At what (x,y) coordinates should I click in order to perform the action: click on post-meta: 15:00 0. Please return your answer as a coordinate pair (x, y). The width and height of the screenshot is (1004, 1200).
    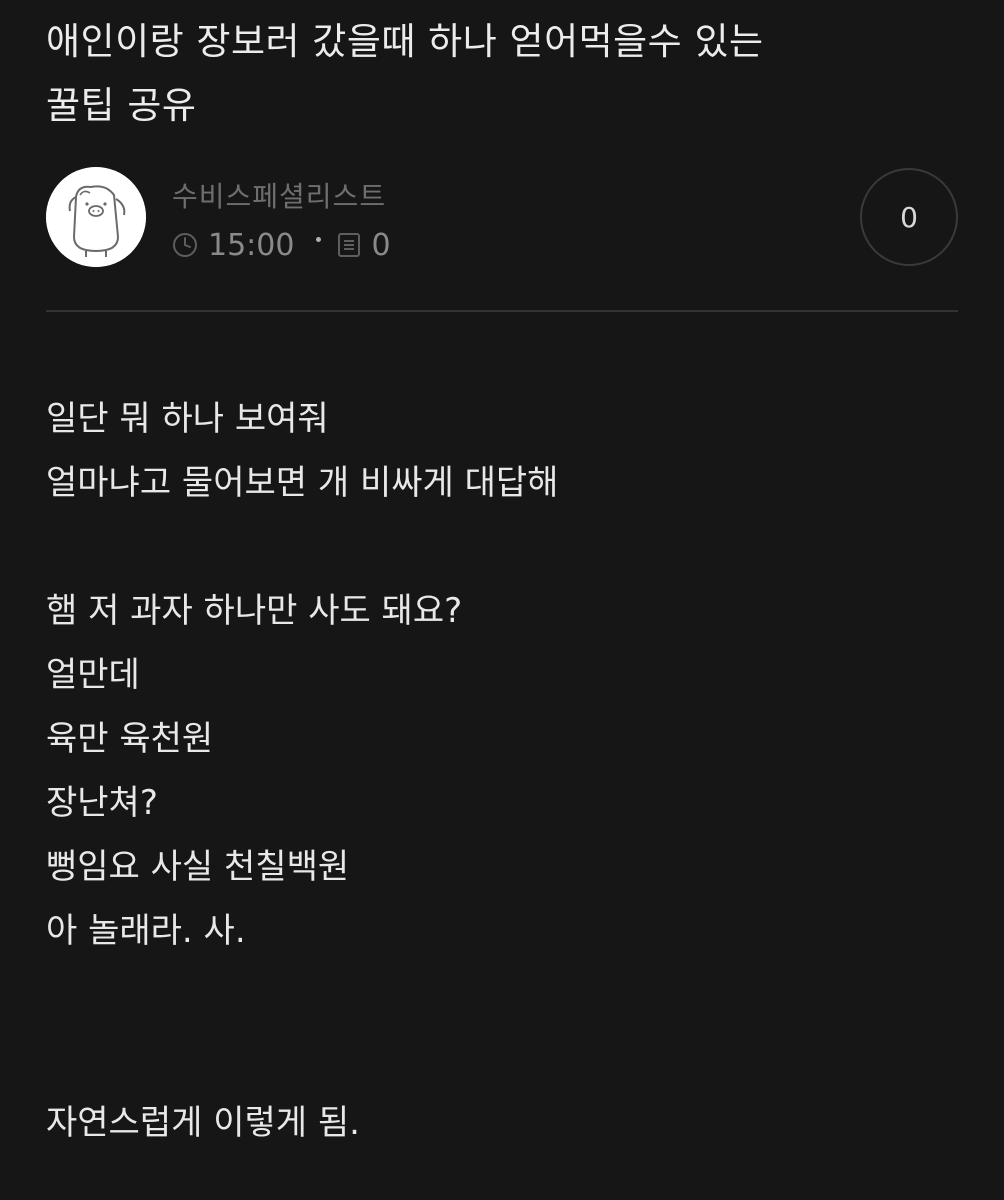
    Looking at the image, I should click on (281, 245).